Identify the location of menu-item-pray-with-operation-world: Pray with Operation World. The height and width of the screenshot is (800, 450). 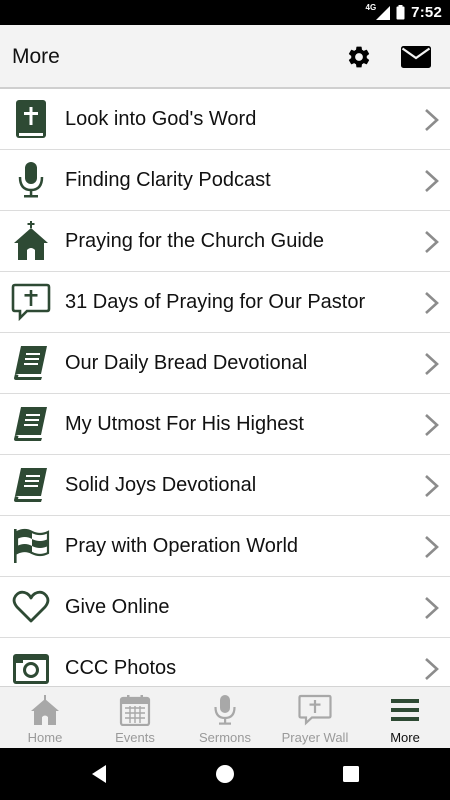
(225, 546).